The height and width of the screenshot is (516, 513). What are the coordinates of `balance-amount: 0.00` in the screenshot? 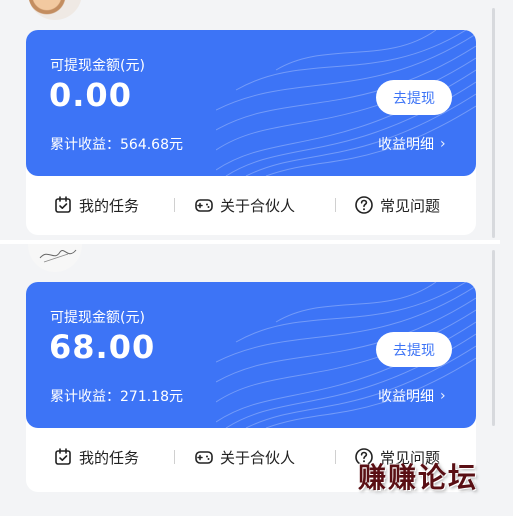 It's located at (90, 95).